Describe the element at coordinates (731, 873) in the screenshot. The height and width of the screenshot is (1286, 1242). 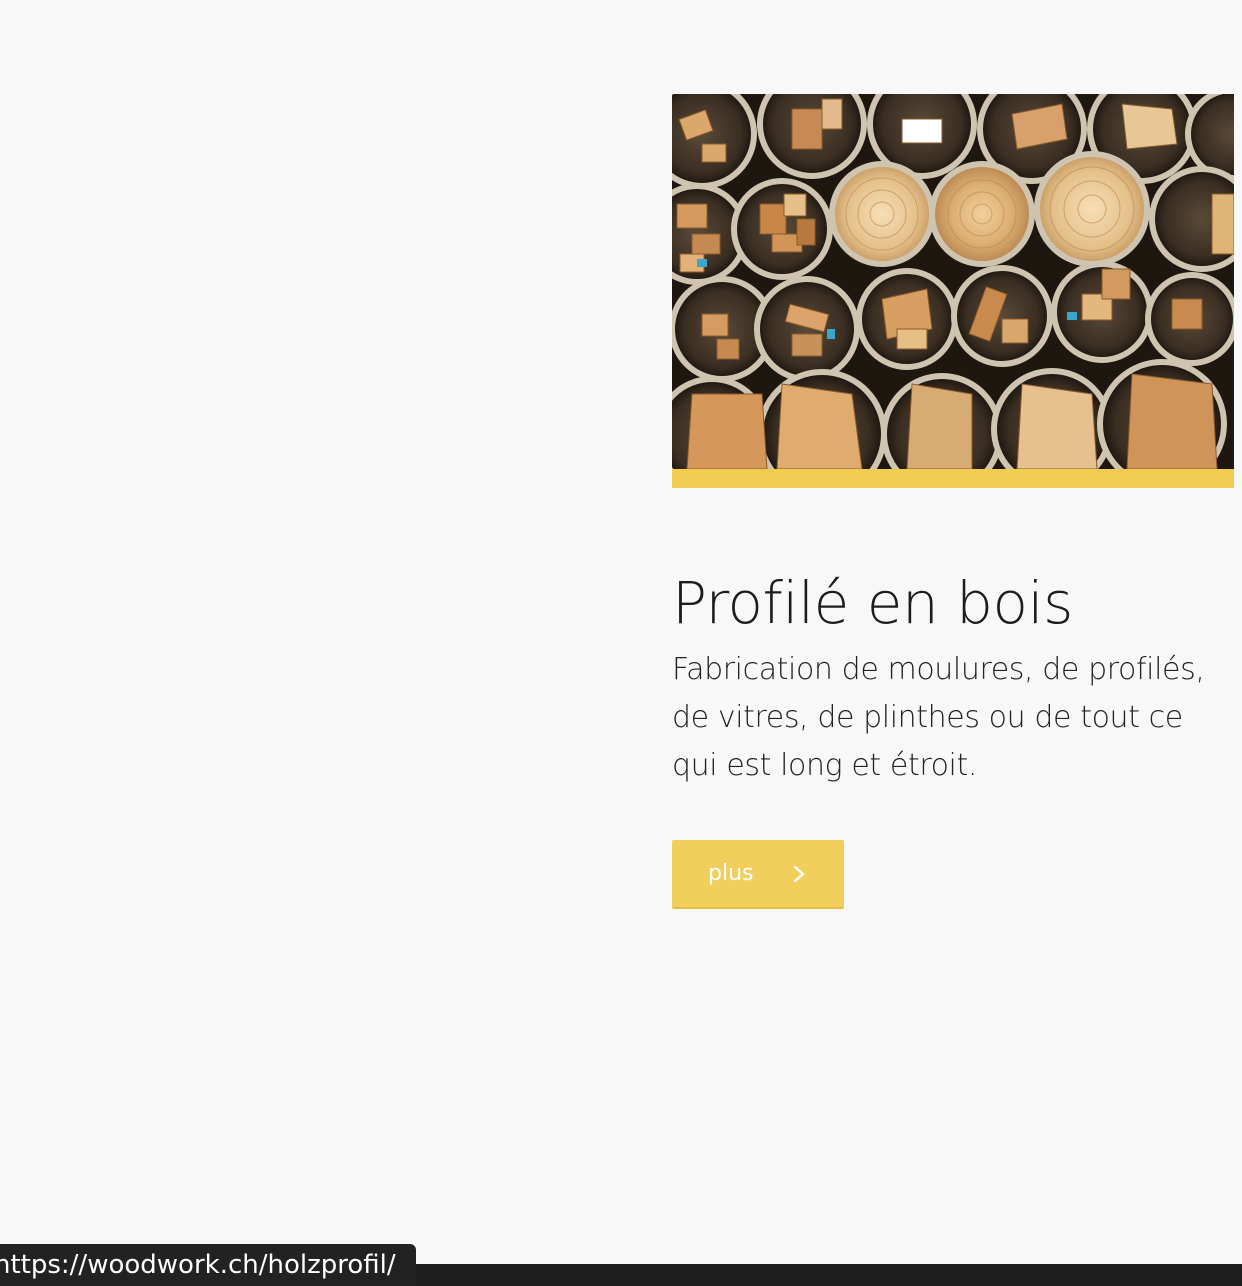
I see `more-button-label: plus` at that location.